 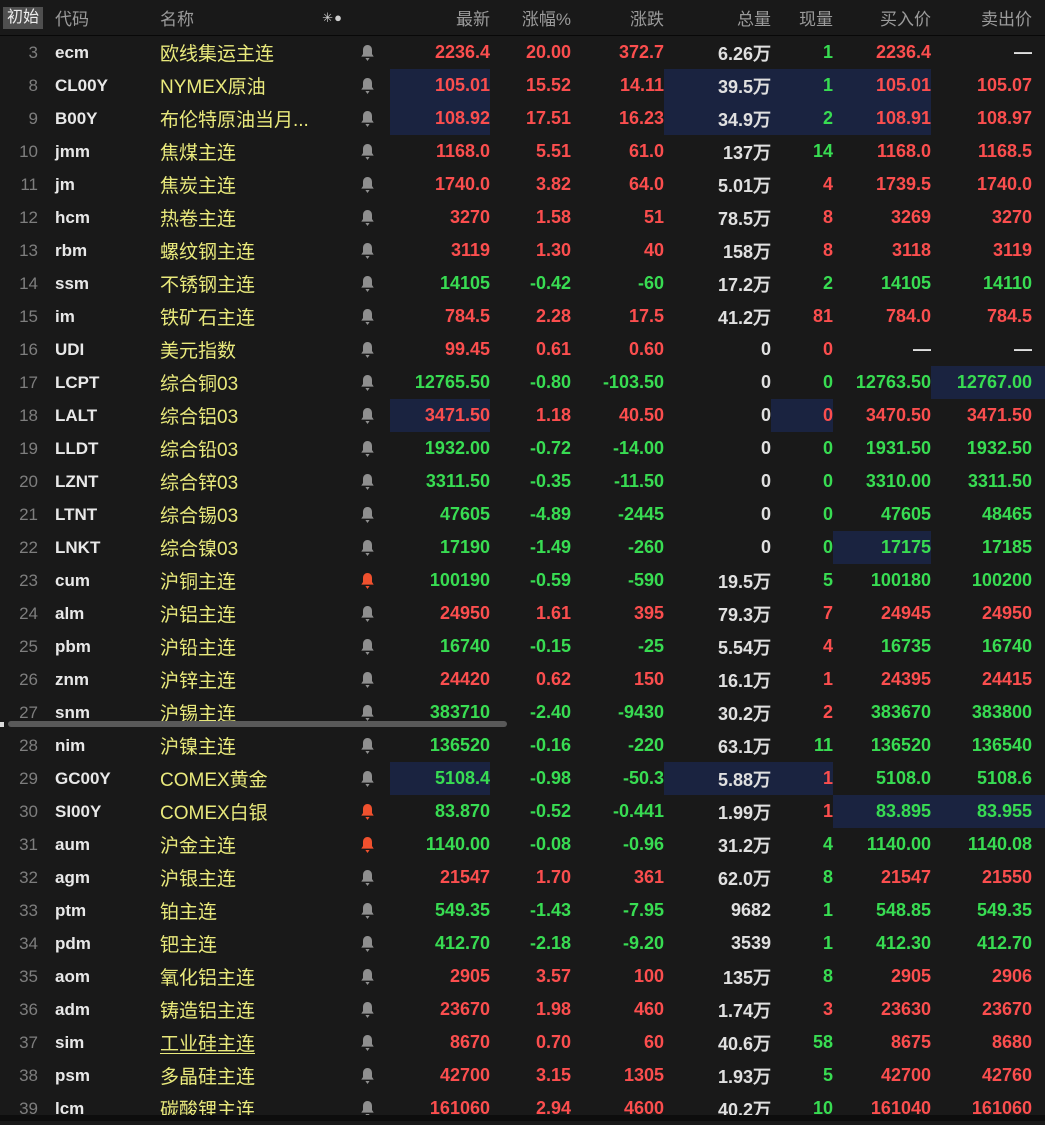 I want to click on column-header-volume: 总量, so click(x=717, y=17).